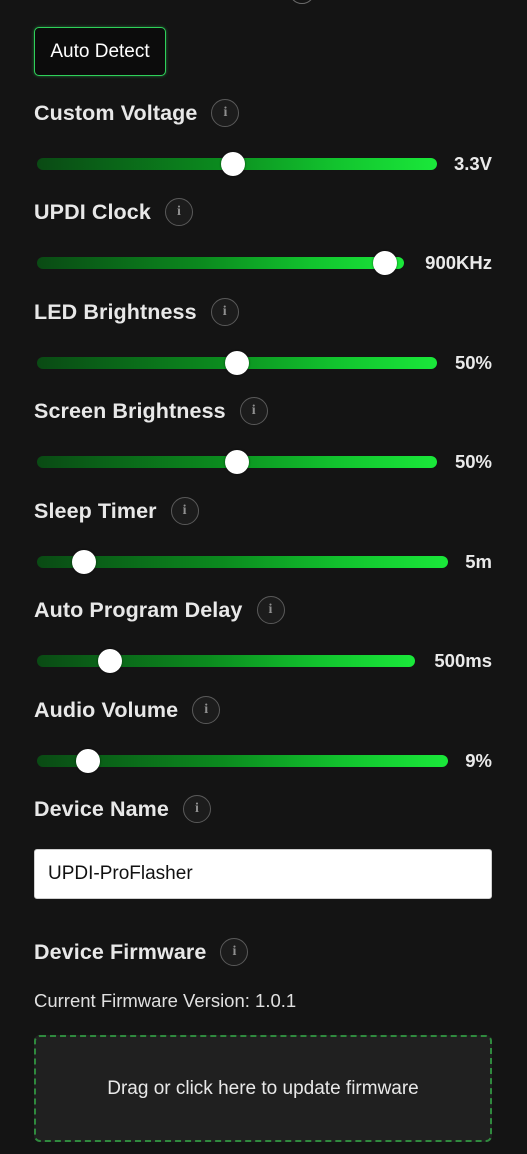 This screenshot has height=1154, width=527. I want to click on sleep-timer-label-row: Sleep Timer i, so click(116, 511).